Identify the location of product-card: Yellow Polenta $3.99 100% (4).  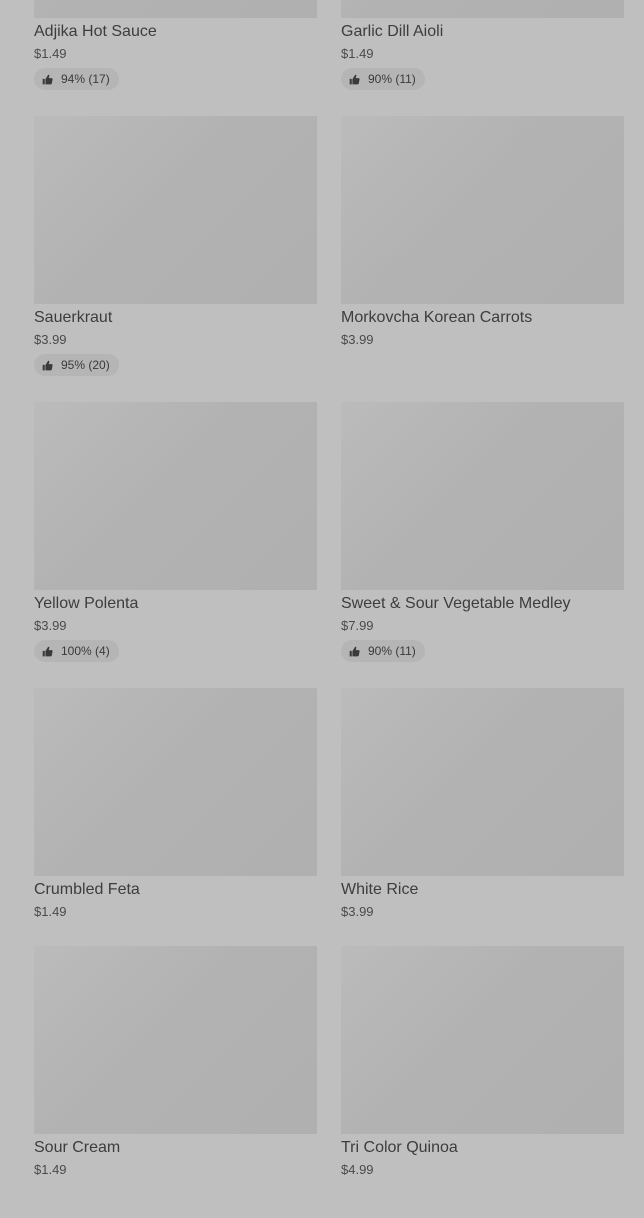
(175, 534).